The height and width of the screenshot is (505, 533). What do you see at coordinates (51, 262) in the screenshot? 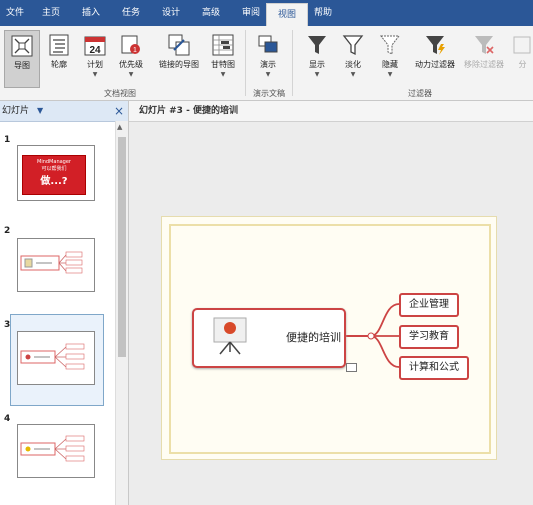
I see `slide-2-map-preview` at bounding box center [51, 262].